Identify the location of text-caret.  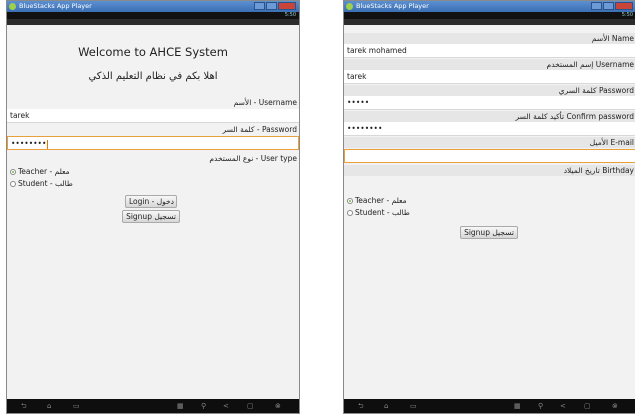
(48, 144).